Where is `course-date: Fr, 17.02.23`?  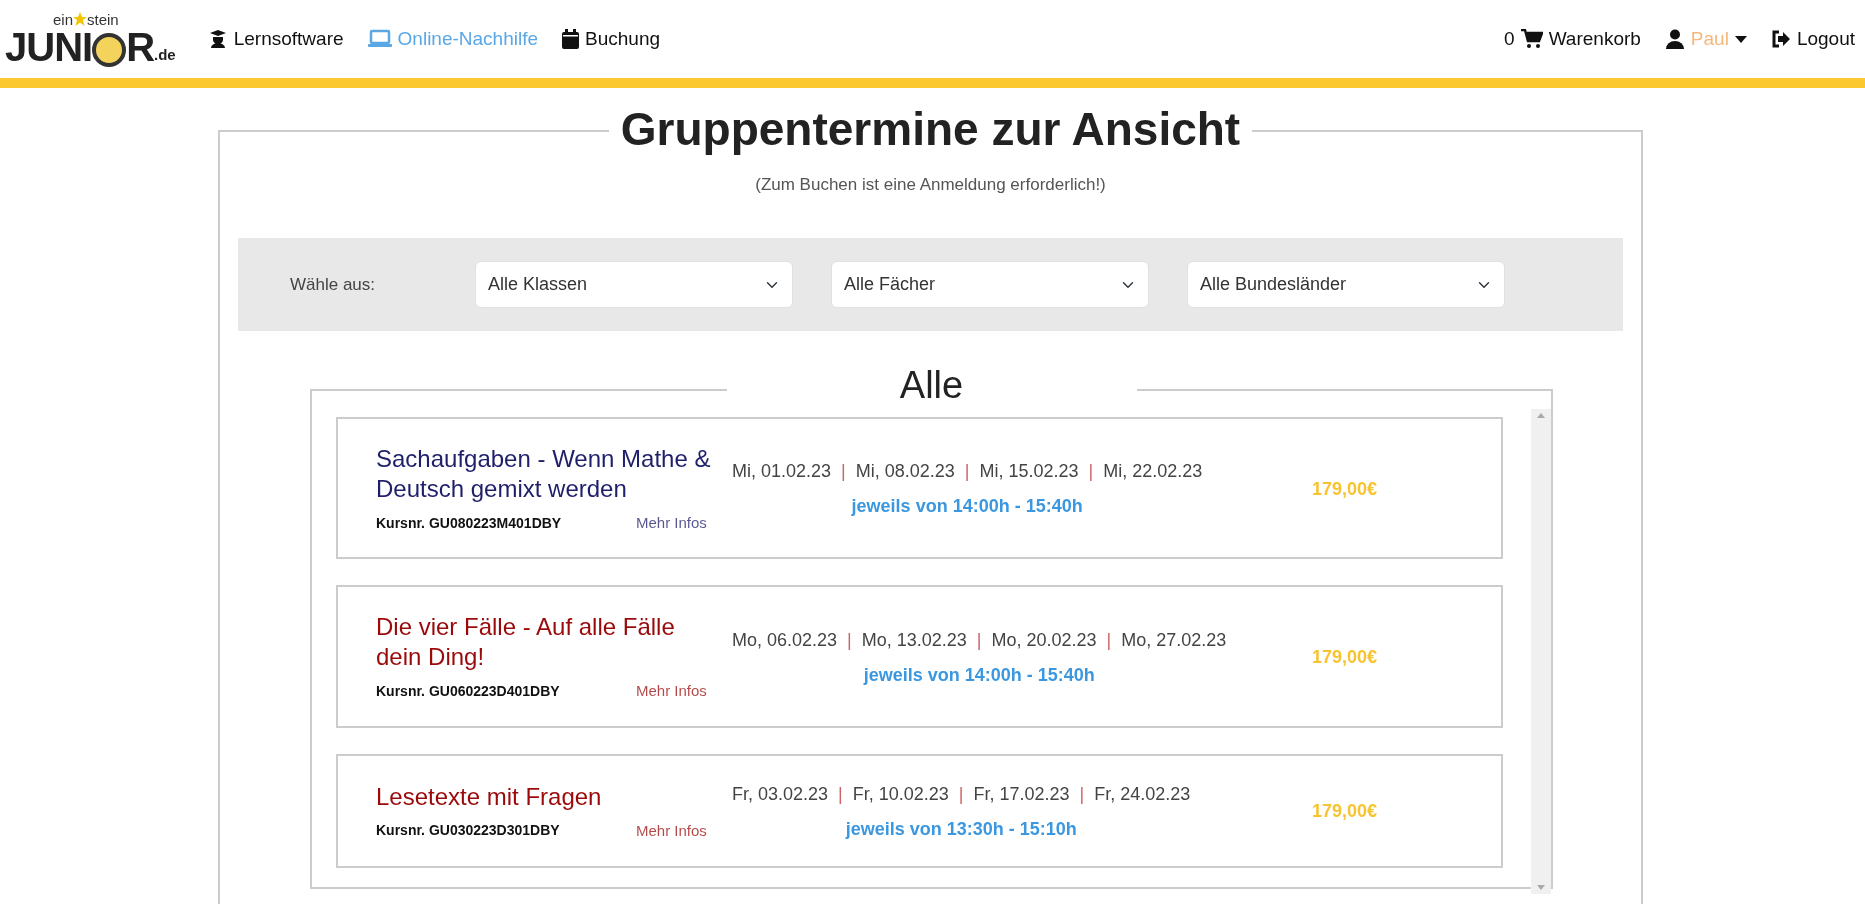 course-date: Fr, 17.02.23 is located at coordinates (1021, 794).